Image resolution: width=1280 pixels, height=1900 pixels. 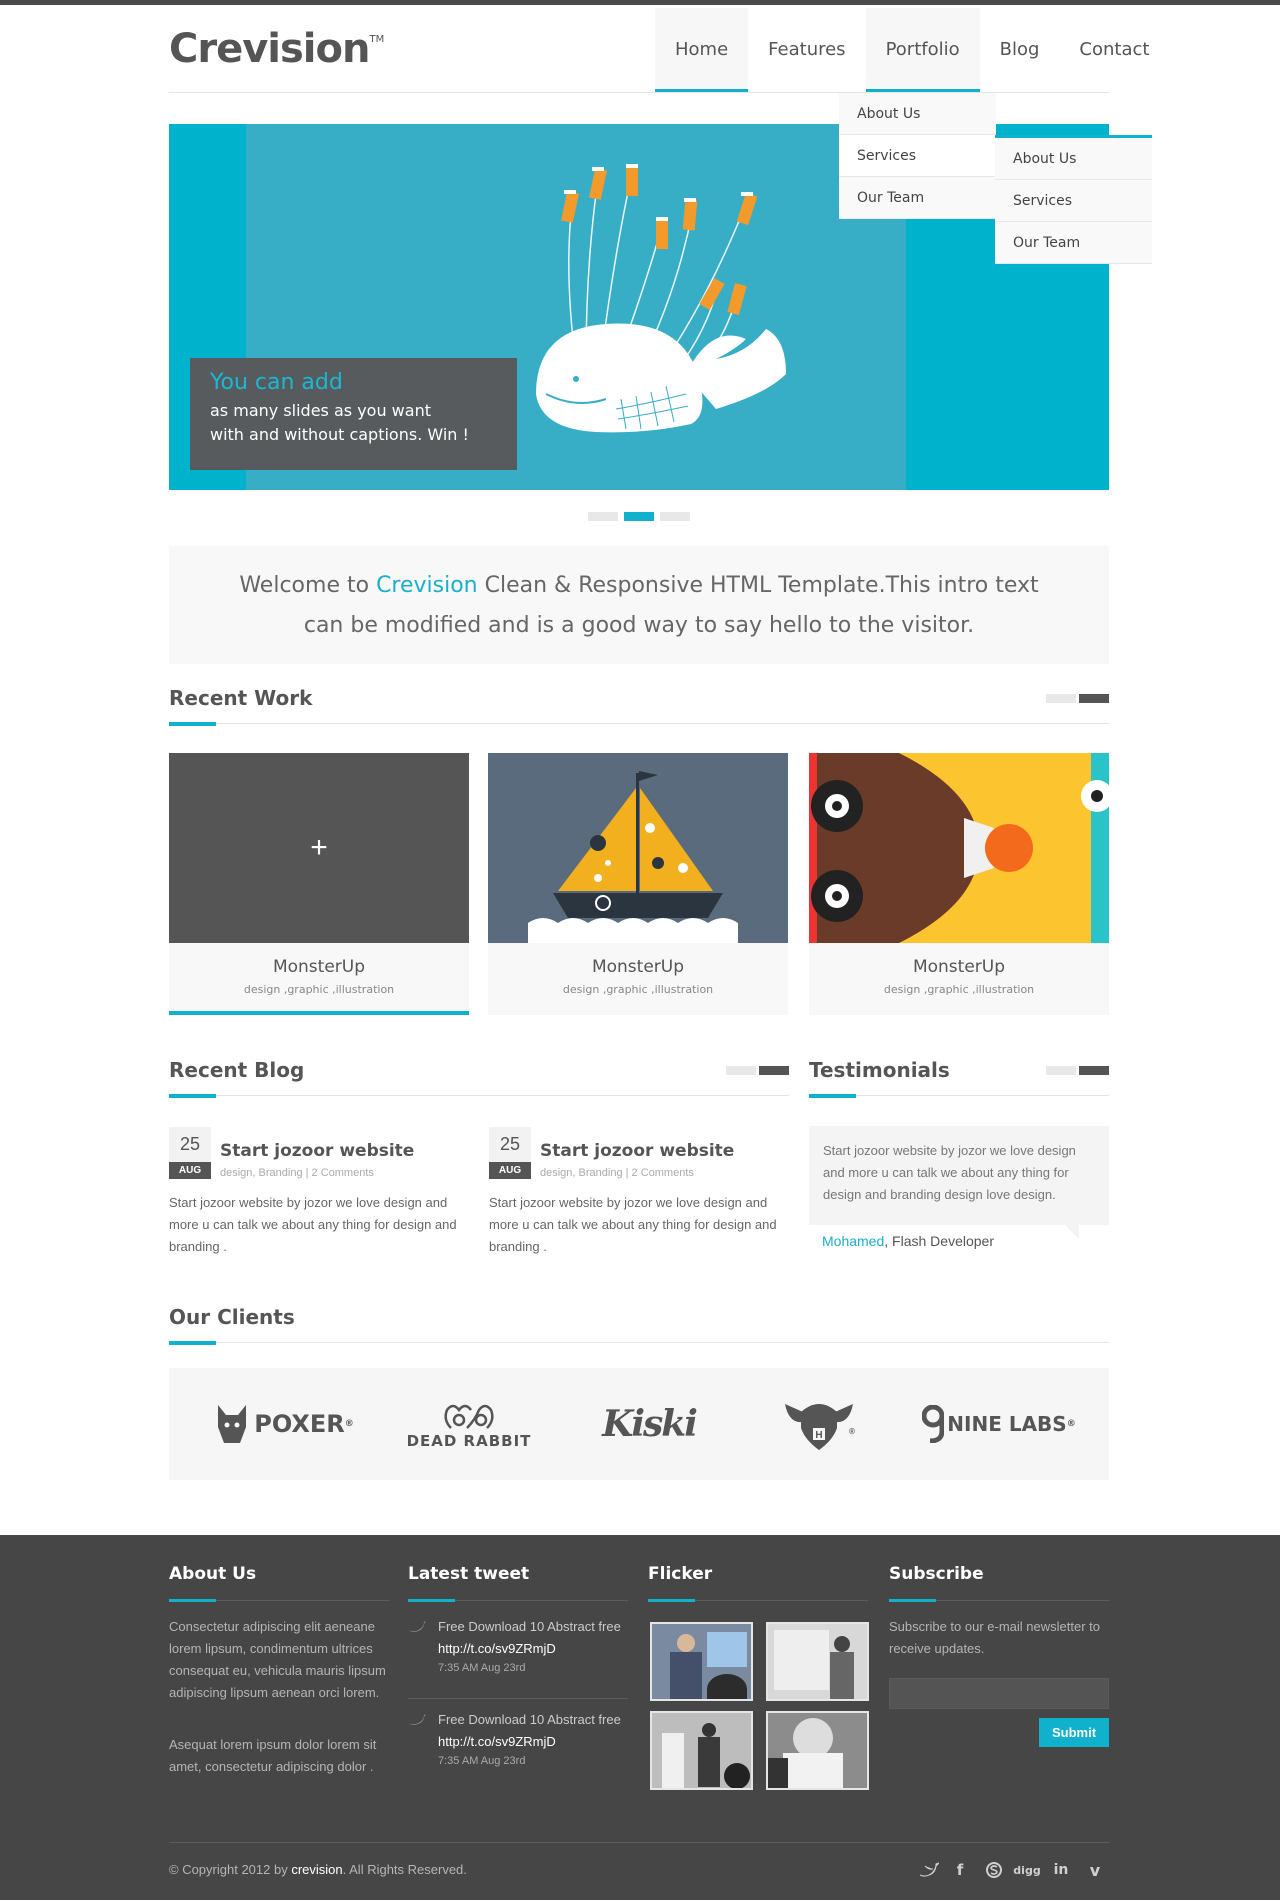 What do you see at coordinates (1095, 1870) in the screenshot?
I see `vimeo-icon: v` at bounding box center [1095, 1870].